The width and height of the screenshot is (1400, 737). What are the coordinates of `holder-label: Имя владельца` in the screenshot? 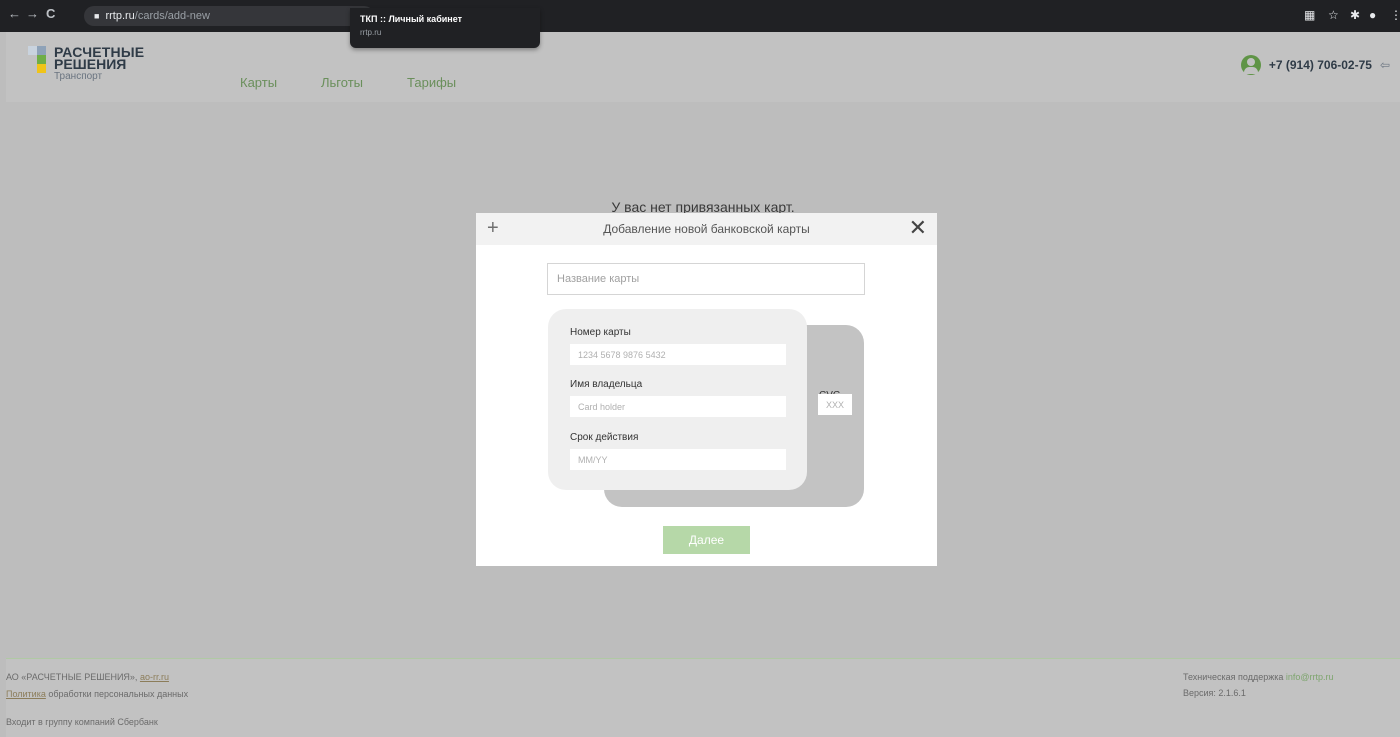 It's located at (606, 384).